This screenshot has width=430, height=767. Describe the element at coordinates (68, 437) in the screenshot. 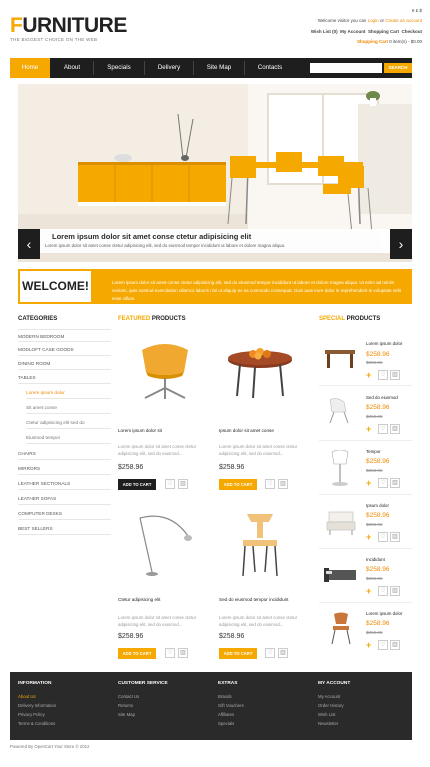

I see `subcategory-item: Eiusmod tempor` at that location.